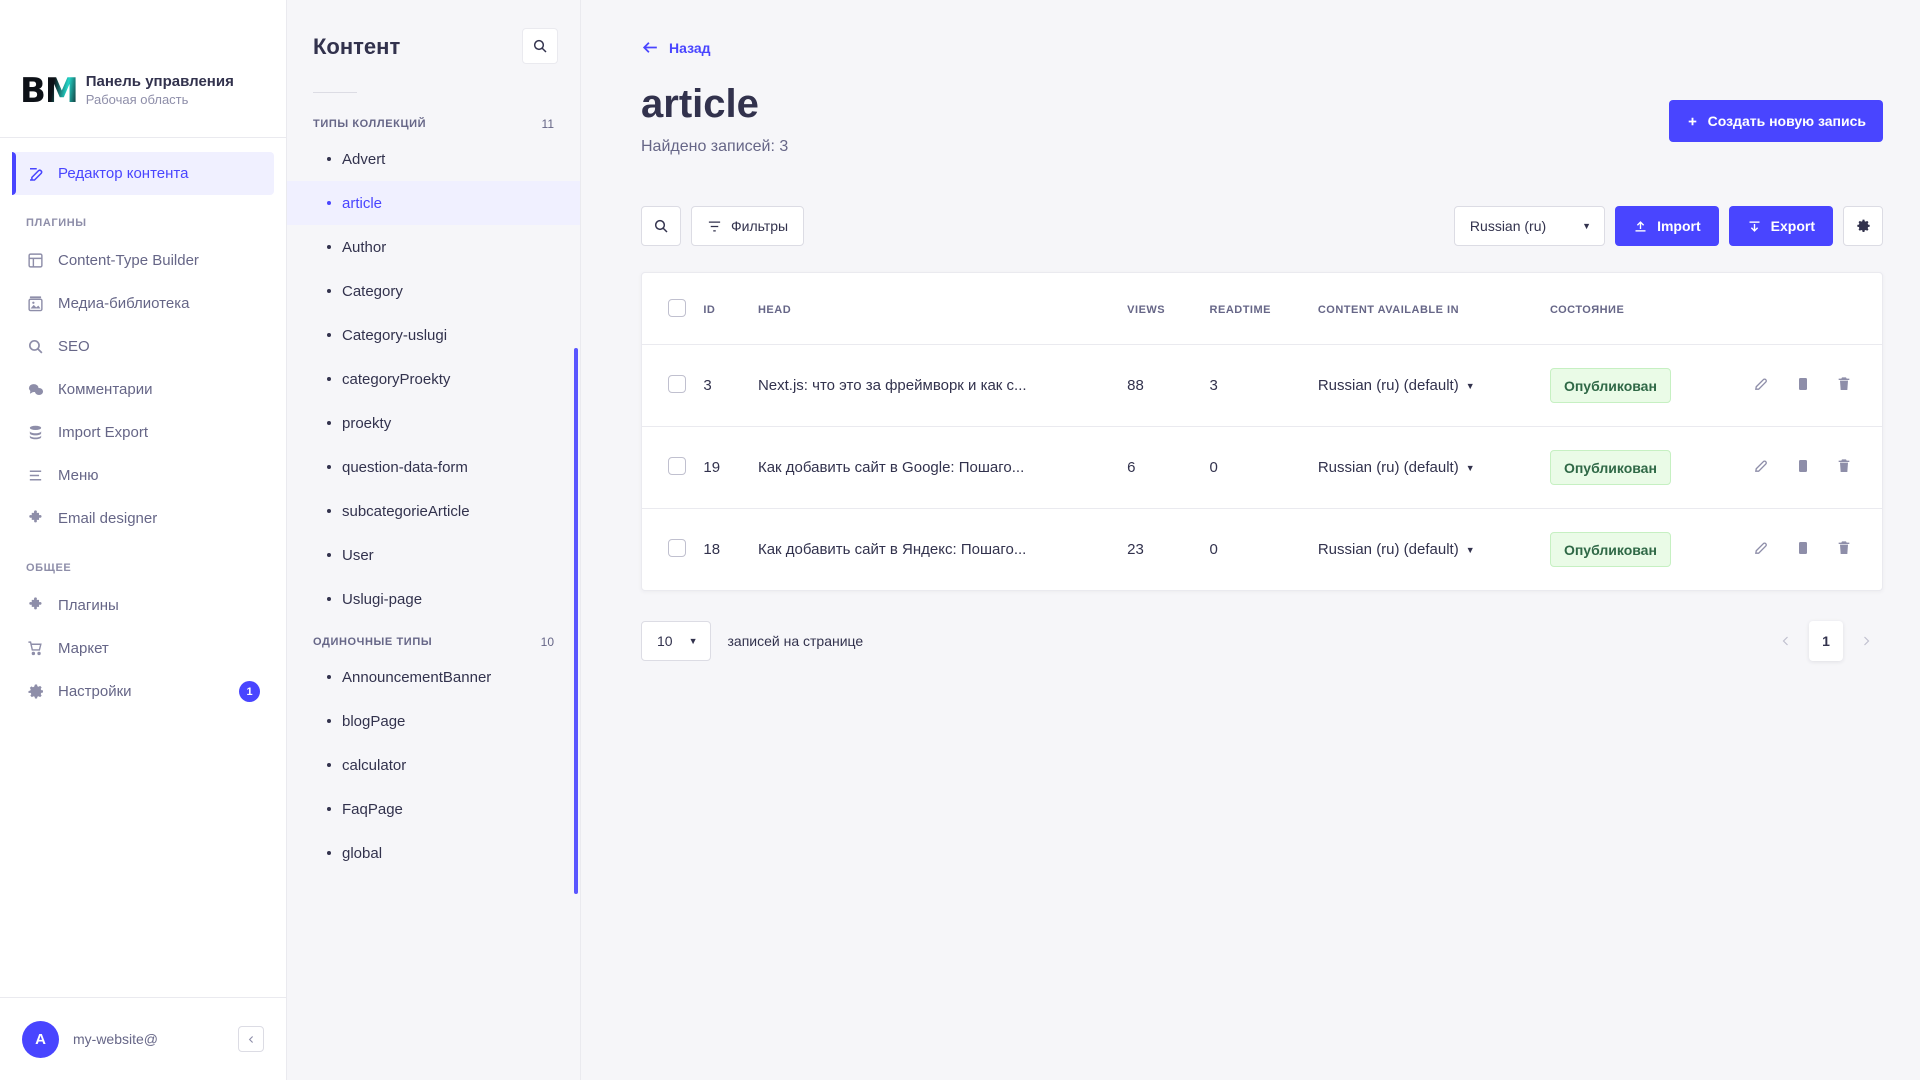  What do you see at coordinates (433, 809) in the screenshot?
I see `single-item-faqpage: FaqPage` at bounding box center [433, 809].